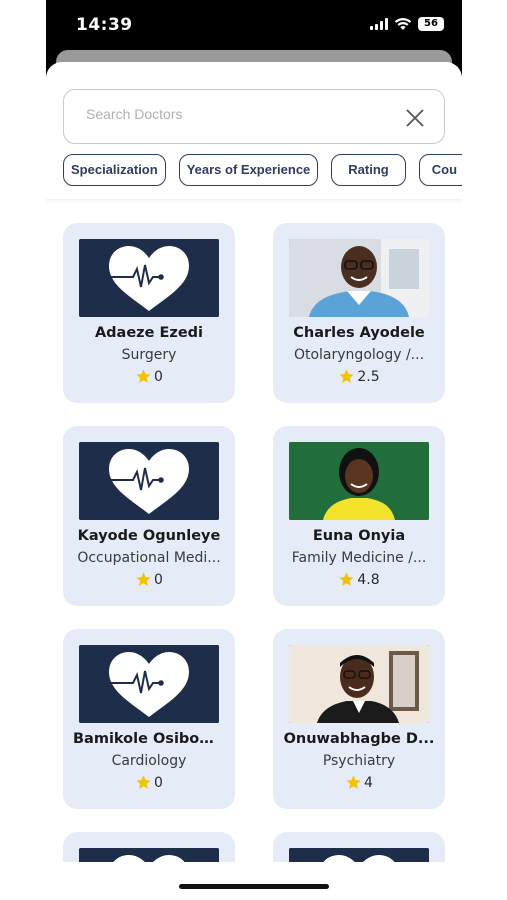 Image resolution: width=507 pixels, height=900 pixels. What do you see at coordinates (149, 333) in the screenshot?
I see `doctor-name: Adaeze Ezedi` at bounding box center [149, 333].